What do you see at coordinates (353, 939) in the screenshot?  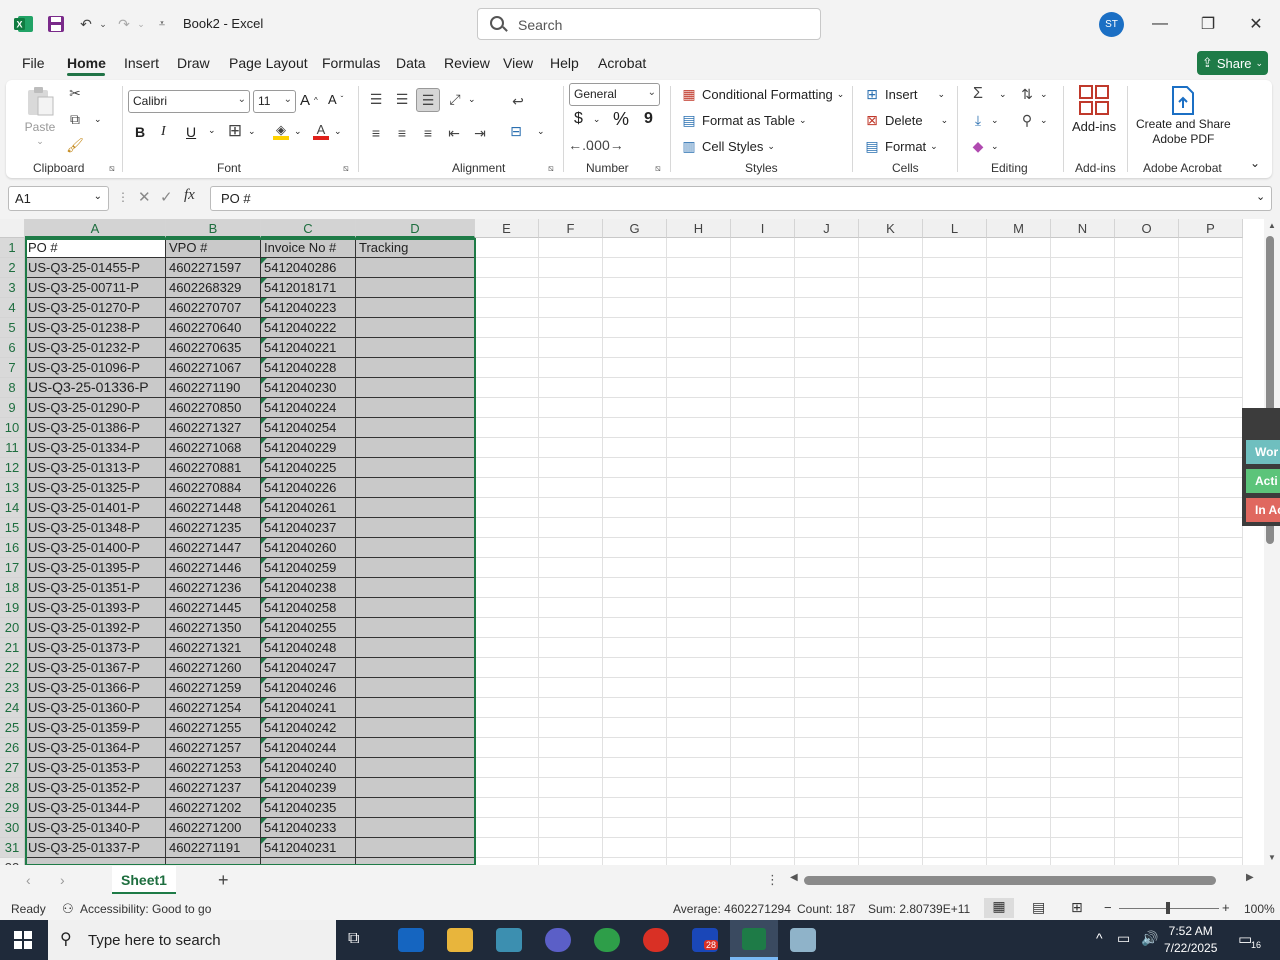 I see `task-view-icon: ⧉` at bounding box center [353, 939].